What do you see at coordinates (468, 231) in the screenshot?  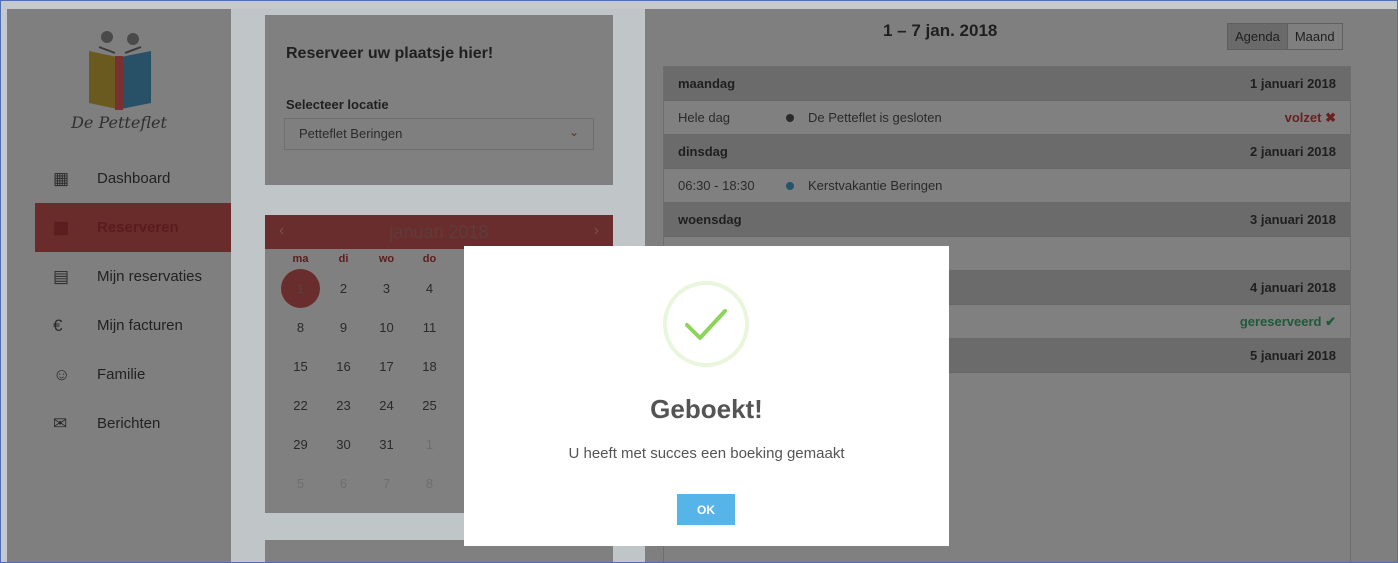 I see `calendar-year: 2018` at bounding box center [468, 231].